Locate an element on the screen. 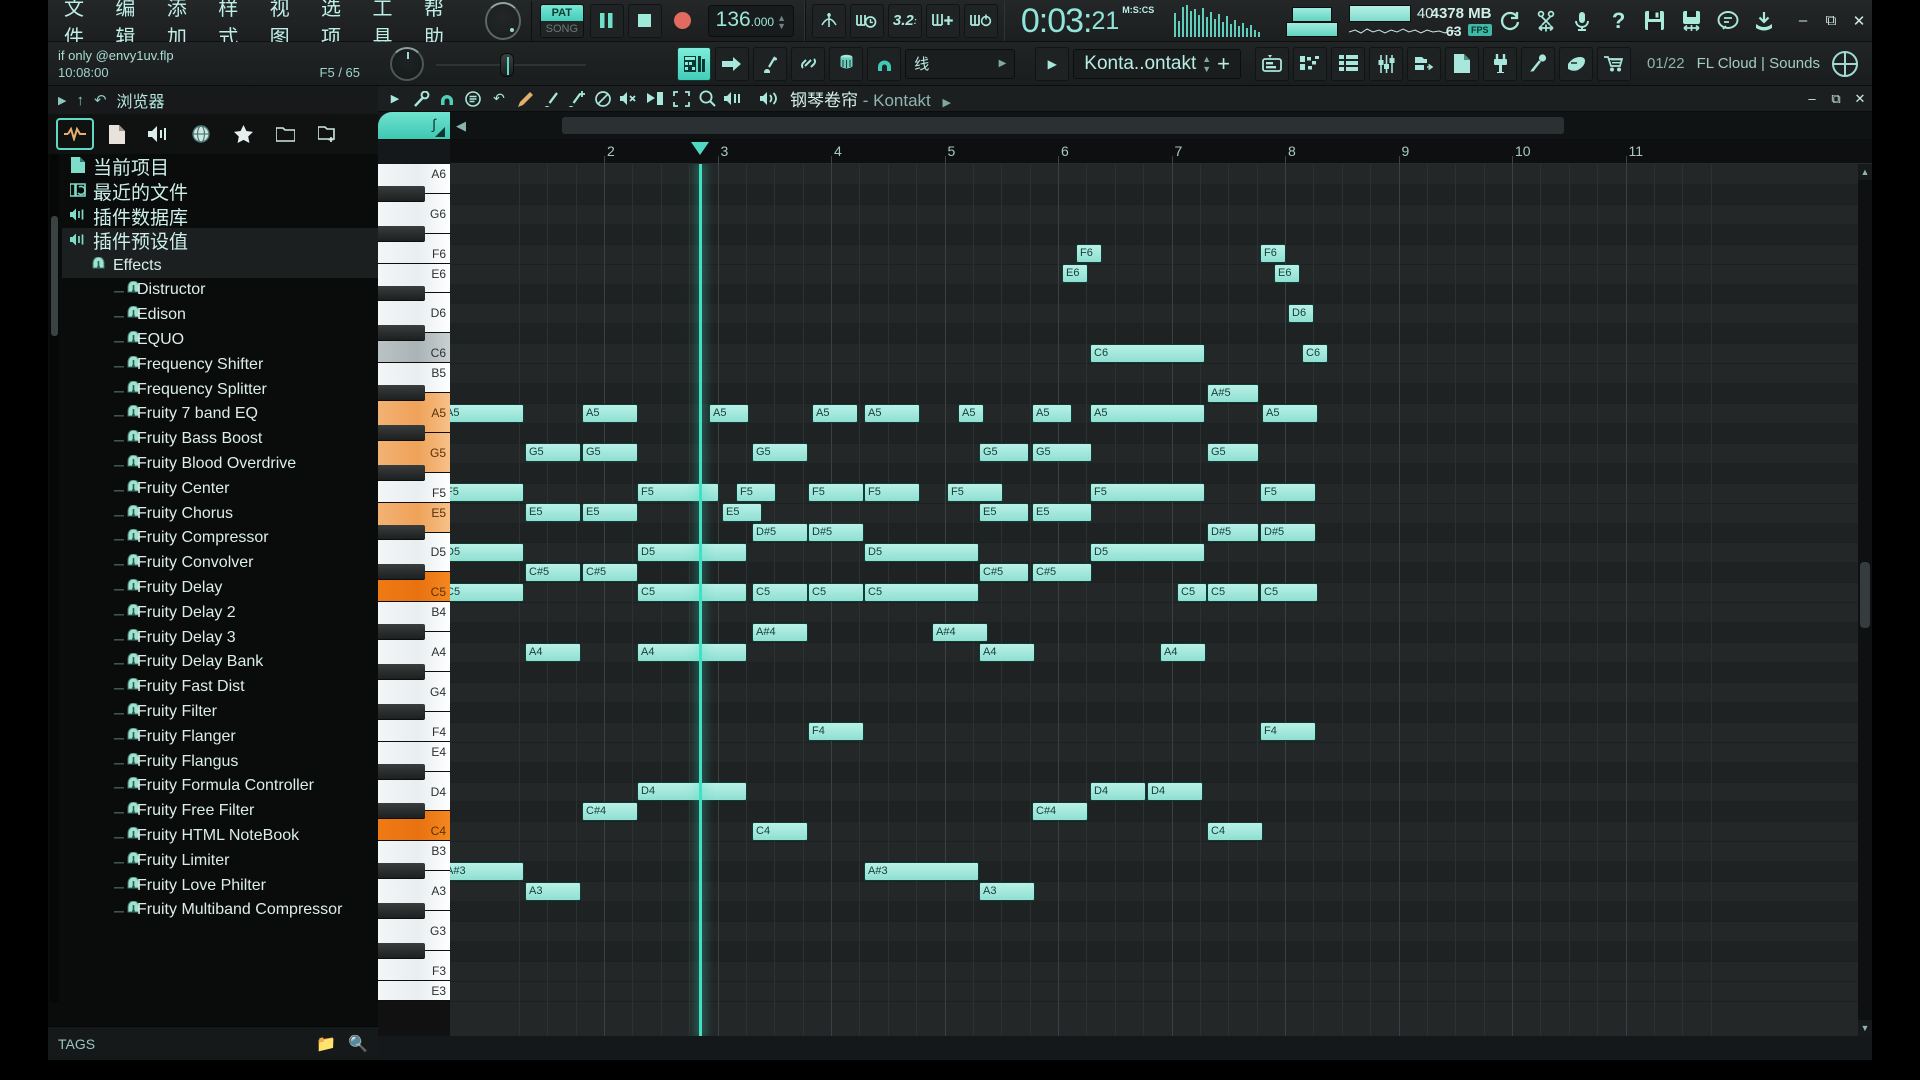 The height and width of the screenshot is (1080, 1920). maximize-button: ⧉ is located at coordinates (1831, 21).